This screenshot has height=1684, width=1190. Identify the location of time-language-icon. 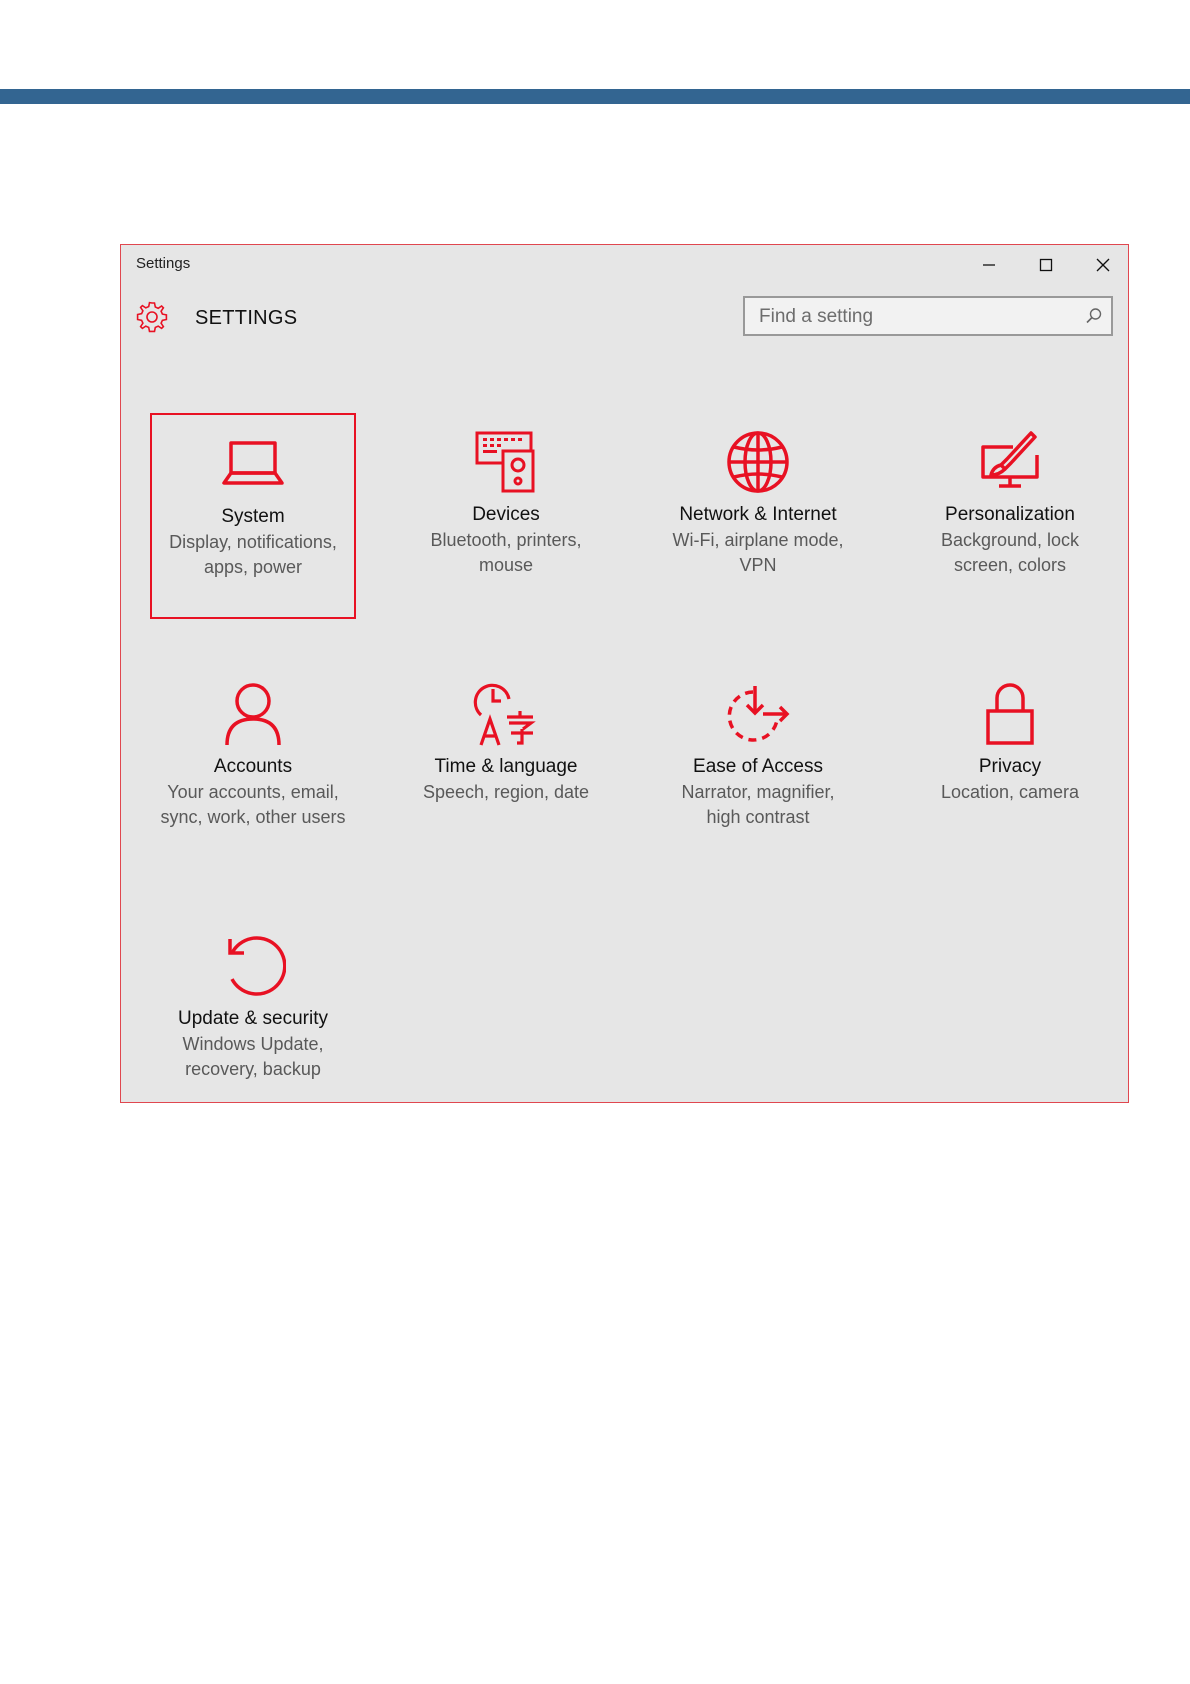
(504, 714).